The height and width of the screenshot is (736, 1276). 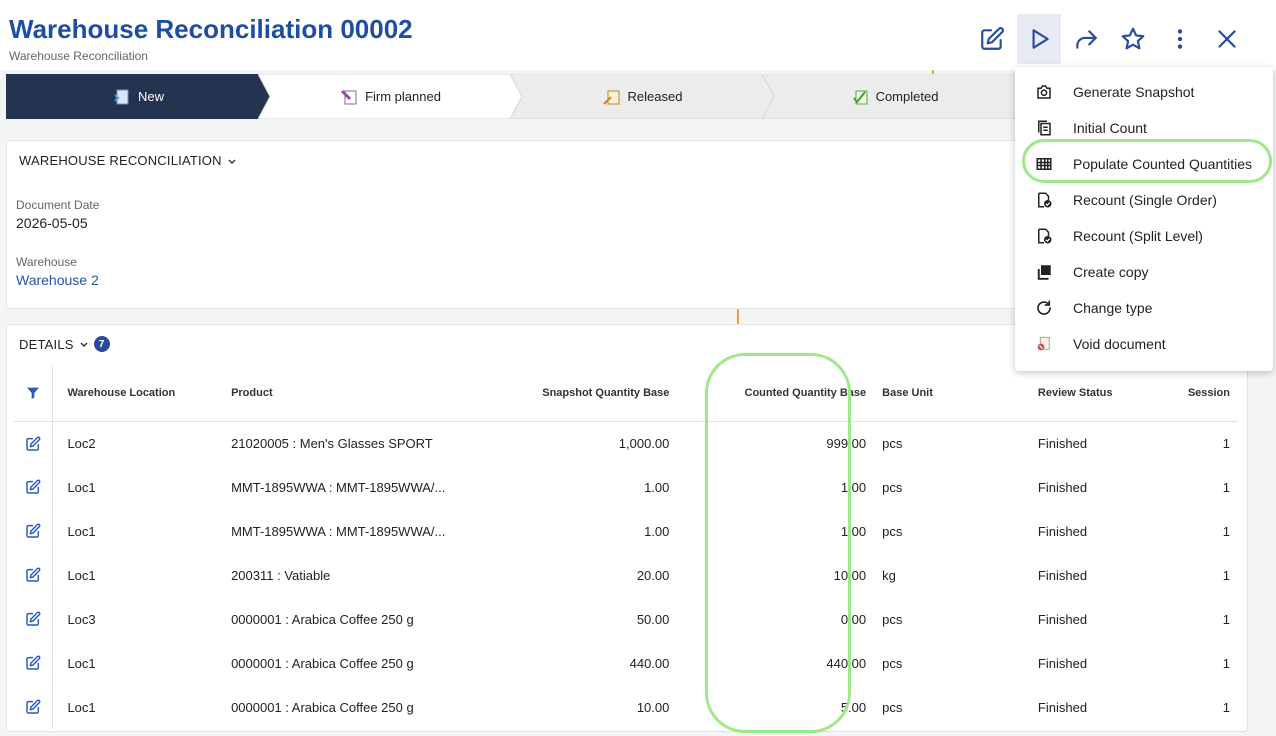 What do you see at coordinates (46, 262) in the screenshot?
I see `warehouse-label: Warehouse` at bounding box center [46, 262].